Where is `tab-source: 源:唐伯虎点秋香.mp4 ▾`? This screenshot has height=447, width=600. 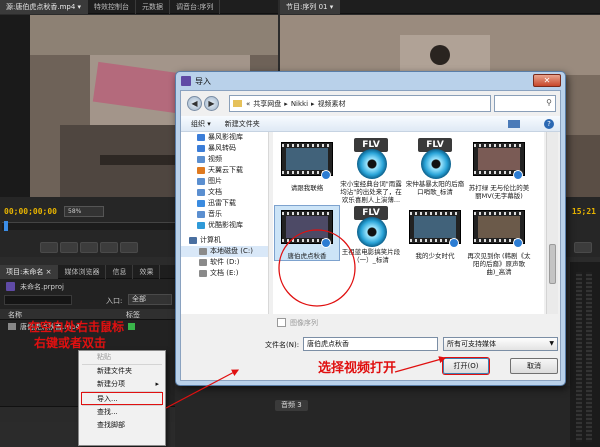 tab-source: 源:唐伯虎点秋香.mp4 ▾ is located at coordinates (44, 7).